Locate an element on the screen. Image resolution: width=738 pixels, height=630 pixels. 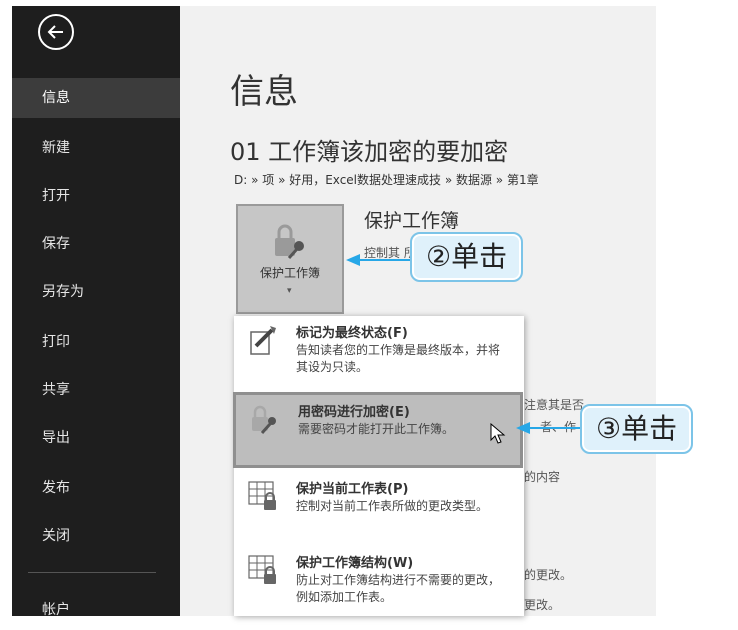
menu-item-description: 防止对工作簿结构进行不需要的更改，例如添加工作表。 is located at coordinates (398, 588).